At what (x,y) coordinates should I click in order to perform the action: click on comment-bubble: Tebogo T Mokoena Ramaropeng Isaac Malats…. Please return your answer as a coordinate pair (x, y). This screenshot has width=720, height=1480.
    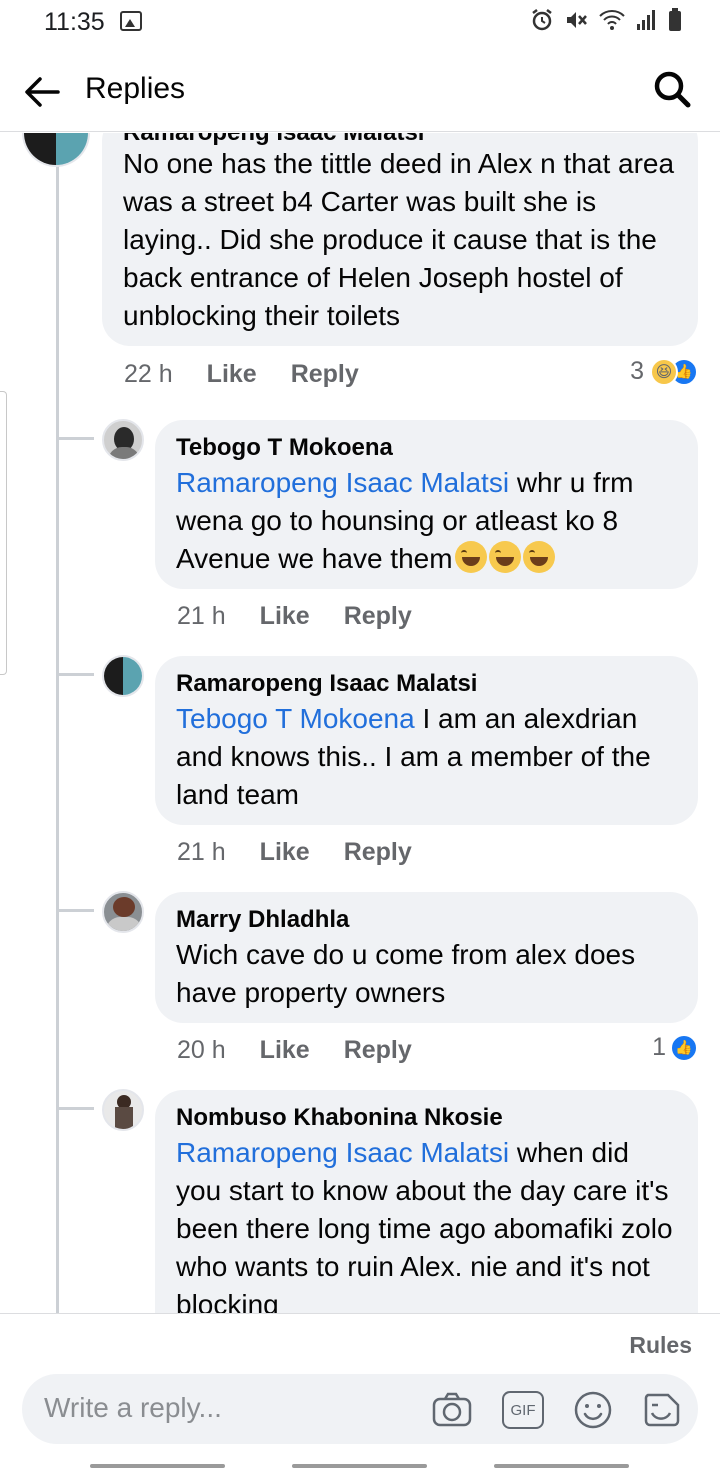
    Looking at the image, I should click on (426, 504).